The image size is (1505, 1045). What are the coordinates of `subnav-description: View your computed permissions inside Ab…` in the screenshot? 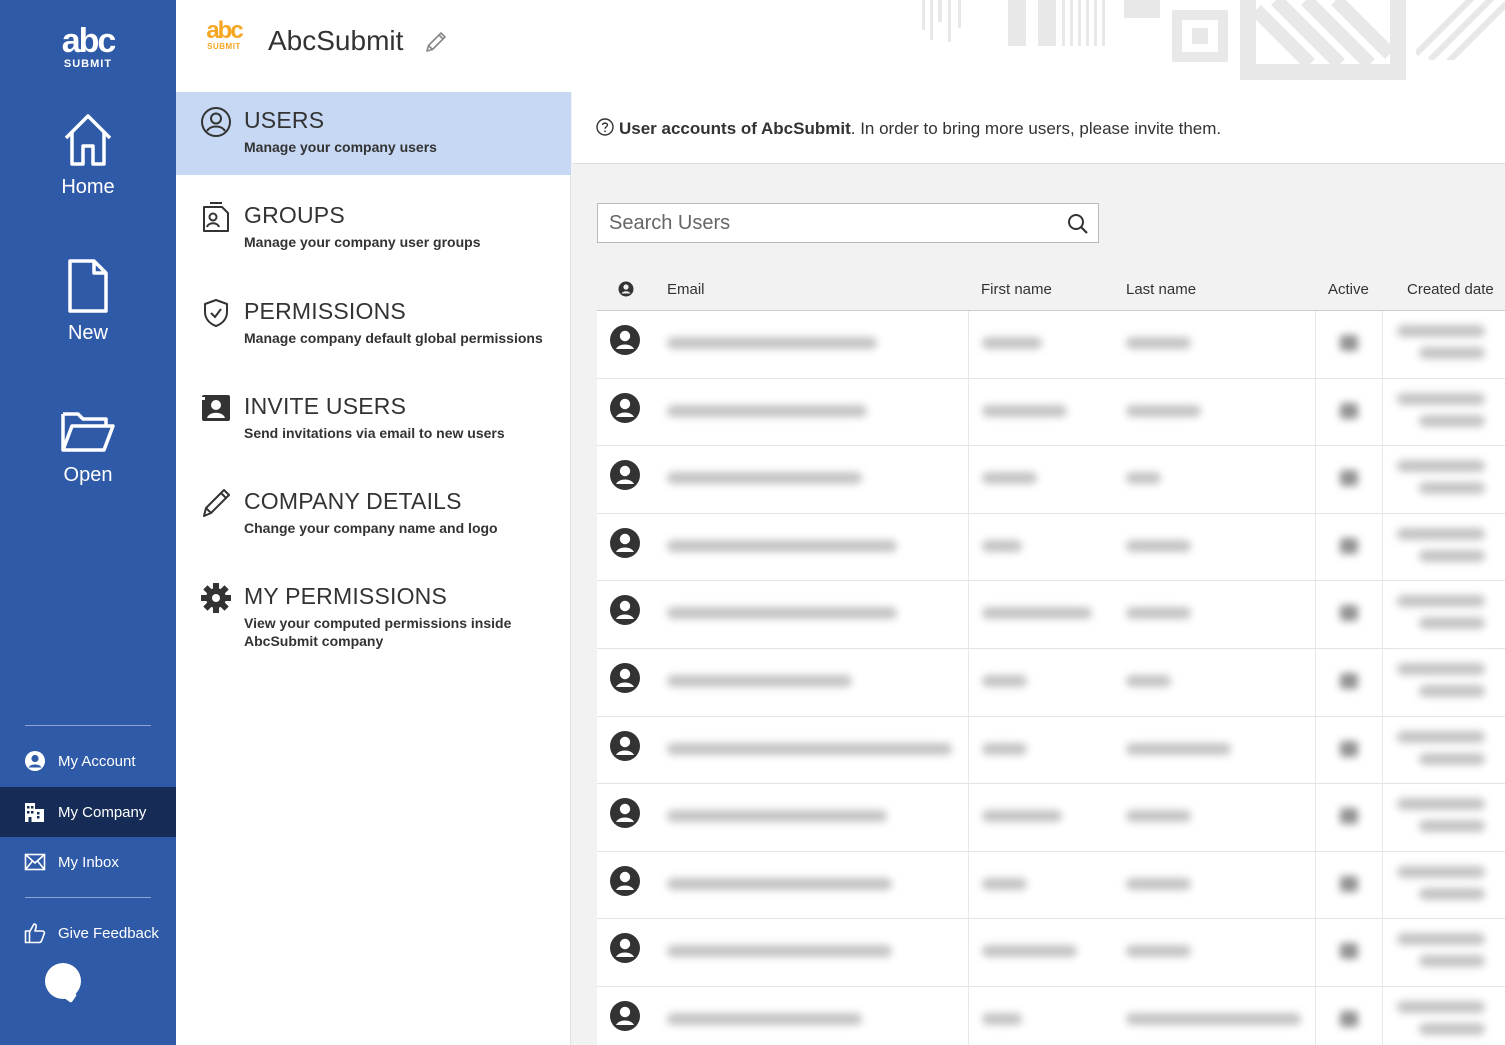 It's located at (378, 632).